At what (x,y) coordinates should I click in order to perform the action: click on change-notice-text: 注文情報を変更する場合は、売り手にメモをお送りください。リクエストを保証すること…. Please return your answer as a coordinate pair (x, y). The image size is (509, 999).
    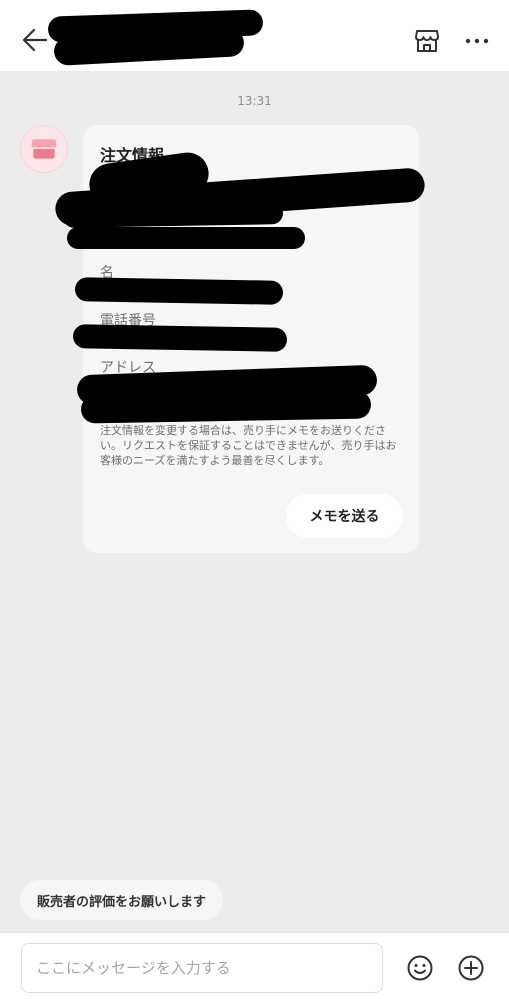
    Looking at the image, I should click on (248, 445).